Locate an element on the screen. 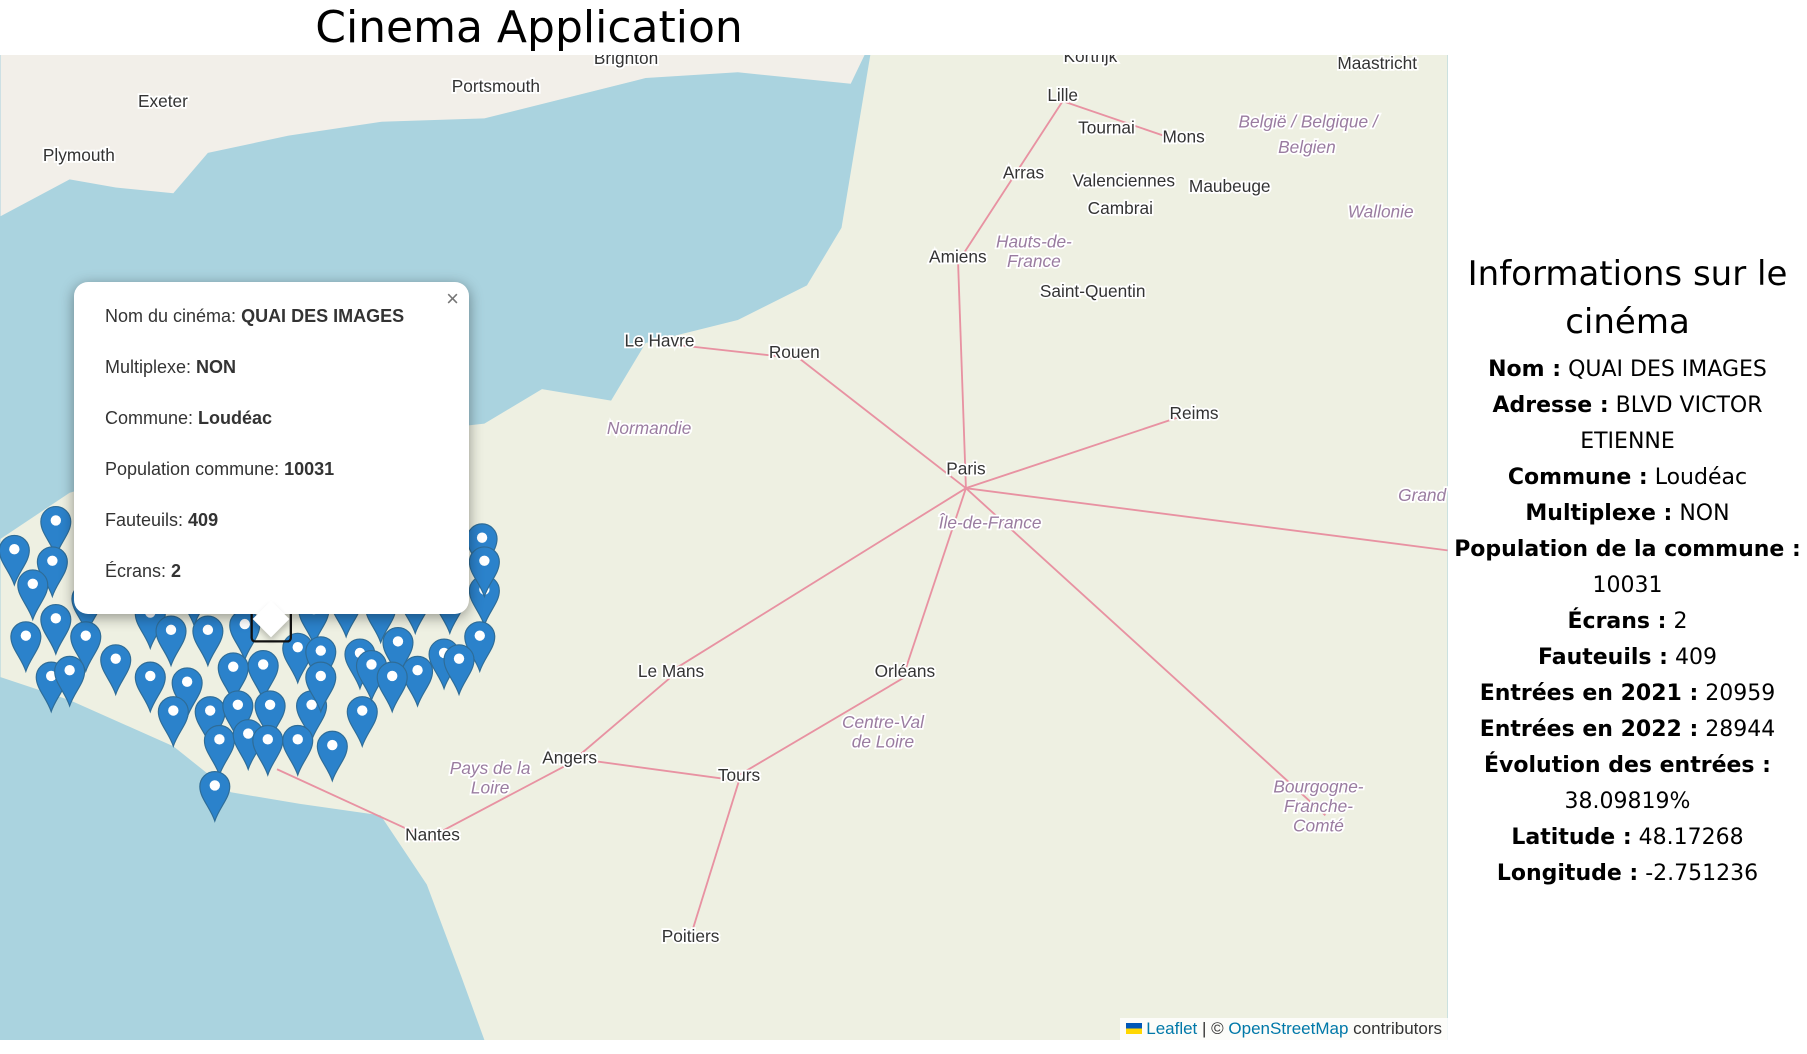  region-label: Centre-Val is located at coordinates (883, 722).